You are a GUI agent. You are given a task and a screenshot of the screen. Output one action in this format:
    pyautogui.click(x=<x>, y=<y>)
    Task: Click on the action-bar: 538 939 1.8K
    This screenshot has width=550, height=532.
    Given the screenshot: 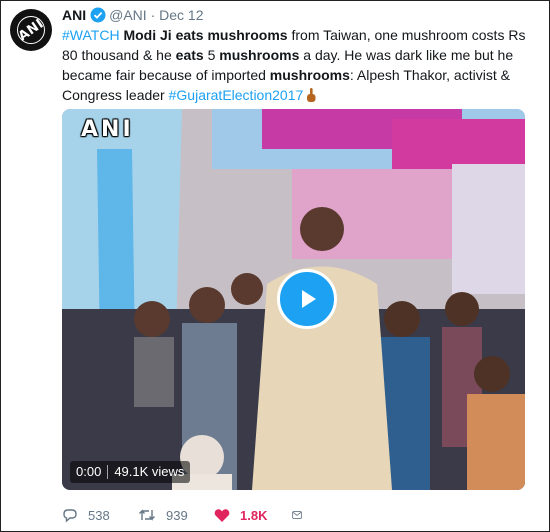 What is the action you would take?
    pyautogui.click(x=187, y=515)
    